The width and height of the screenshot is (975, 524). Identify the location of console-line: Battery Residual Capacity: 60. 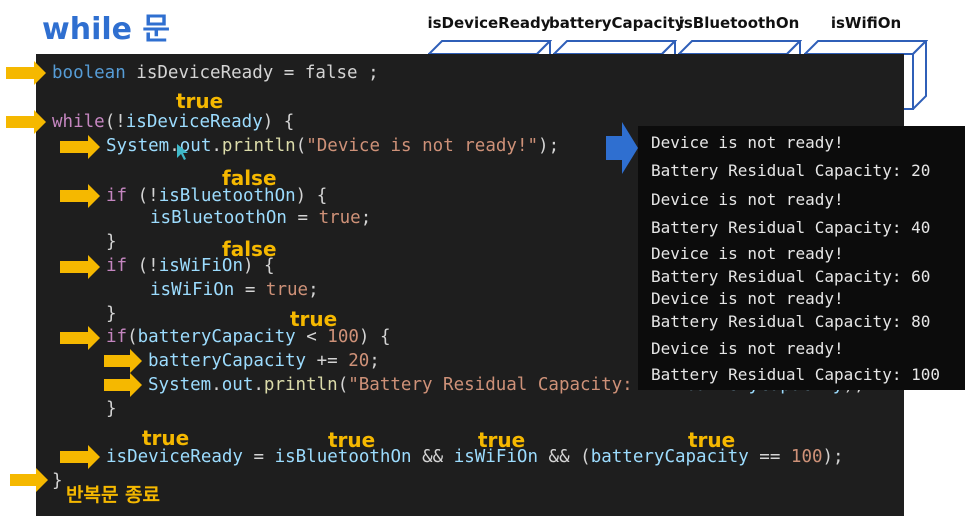
(791, 276).